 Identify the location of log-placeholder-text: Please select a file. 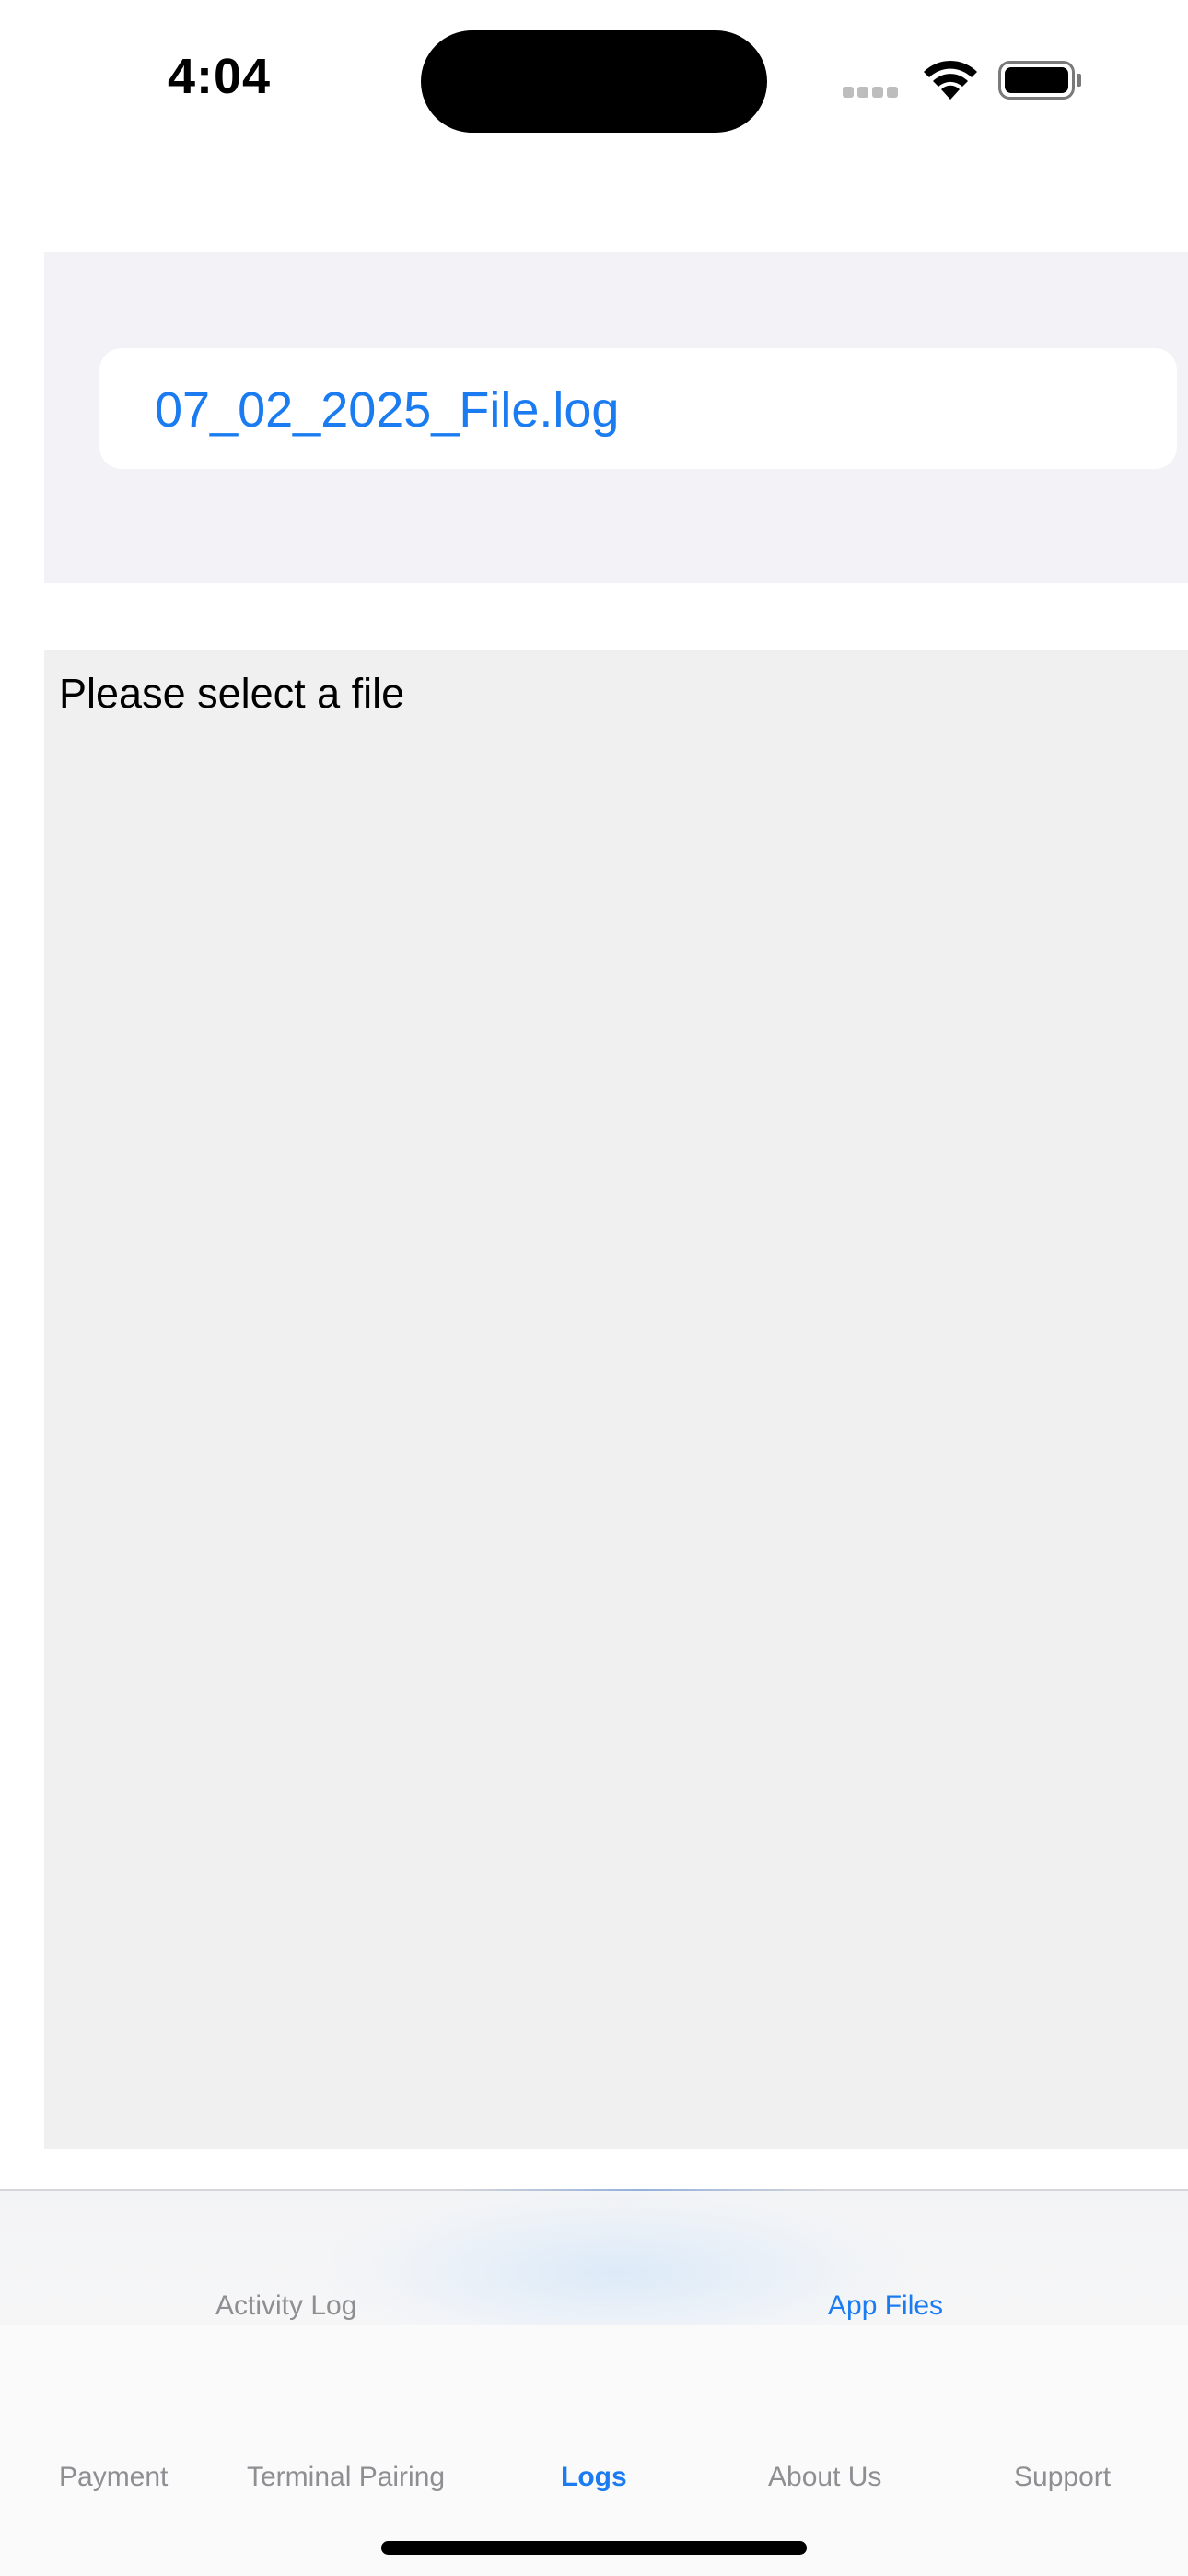
(232, 693).